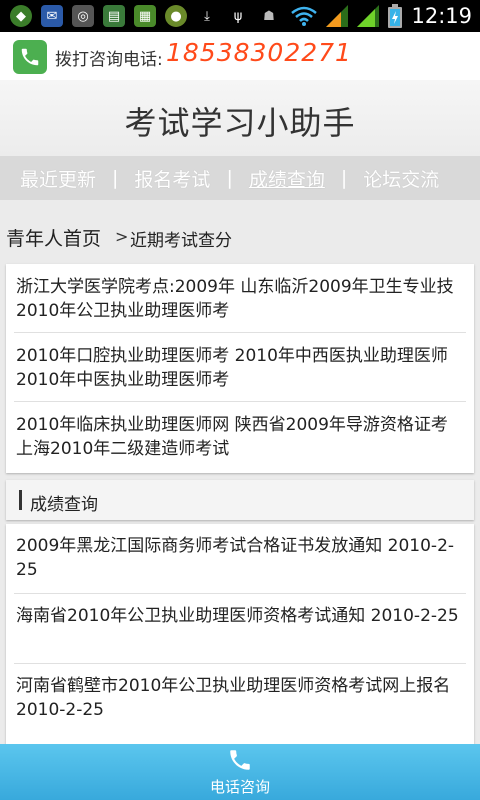 This screenshot has height=800, width=480. I want to click on breadcrumb-current: 近期考试查分, so click(181, 241).